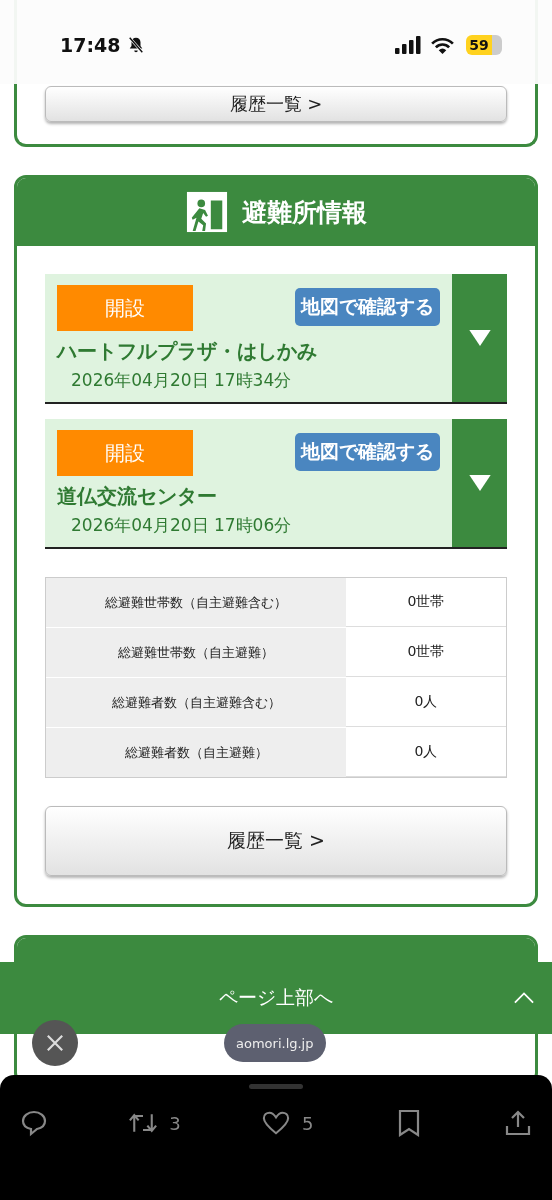  What do you see at coordinates (137, 496) in the screenshot?
I see `shelter-name: 道仏交流センター` at bounding box center [137, 496].